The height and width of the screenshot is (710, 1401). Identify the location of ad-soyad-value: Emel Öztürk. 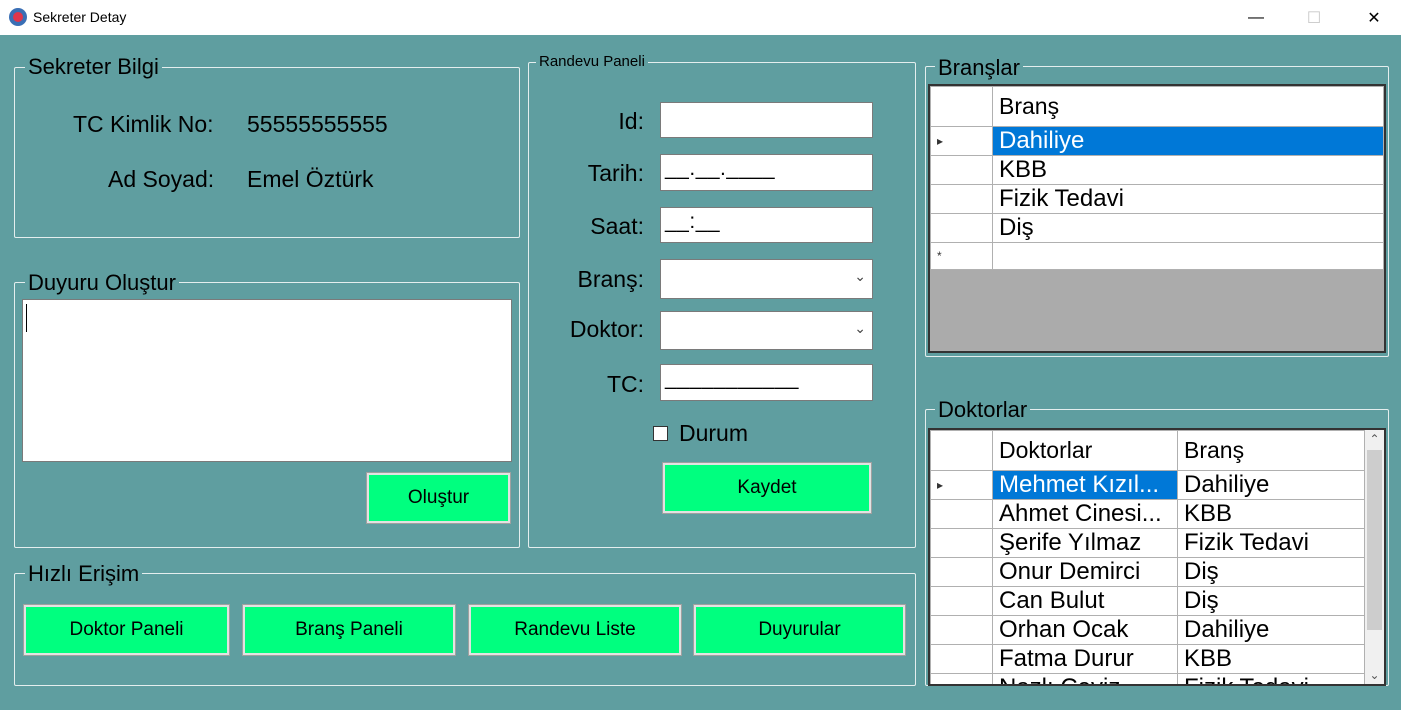
(310, 179).